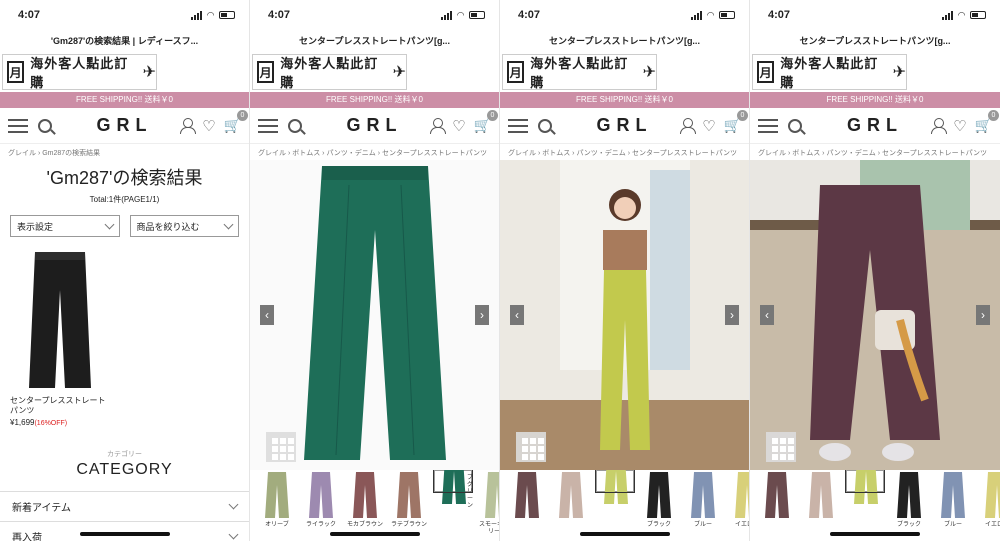 The height and width of the screenshot is (541, 1000). I want to click on product-name: センタープレスストレートパンツ, so click(60, 406).